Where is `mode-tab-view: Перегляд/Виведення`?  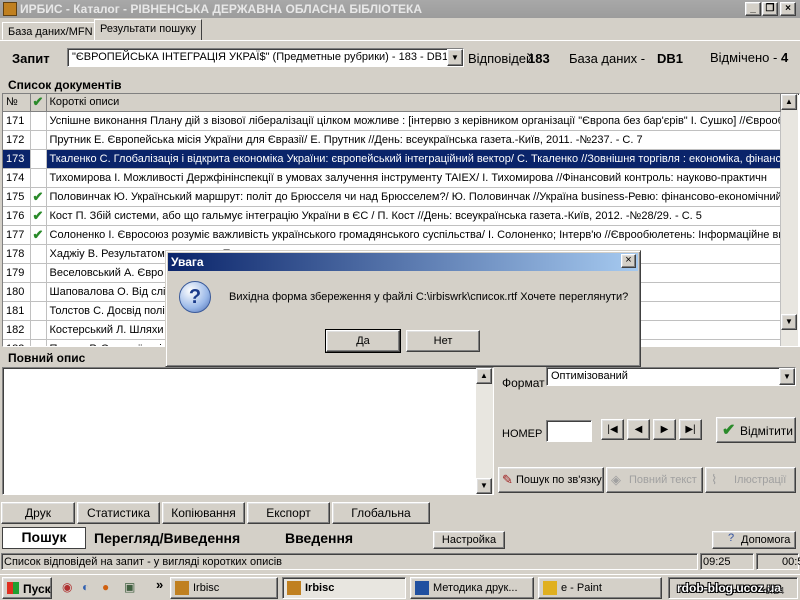 mode-tab-view: Перегляд/Виведення is located at coordinates (167, 539).